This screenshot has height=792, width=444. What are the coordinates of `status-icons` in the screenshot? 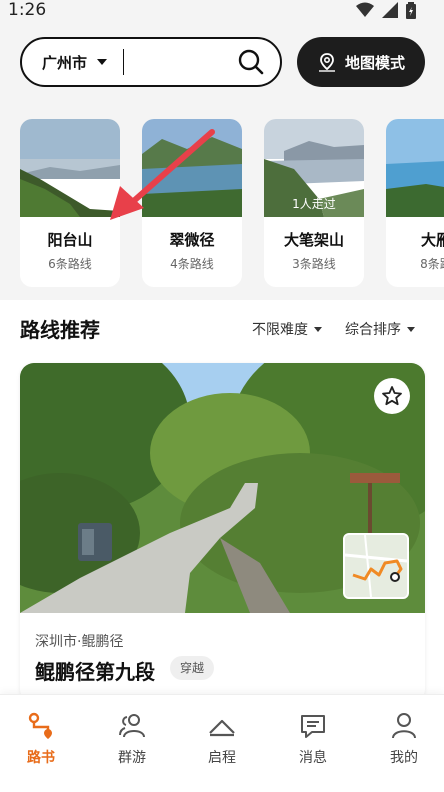 It's located at (386, 10).